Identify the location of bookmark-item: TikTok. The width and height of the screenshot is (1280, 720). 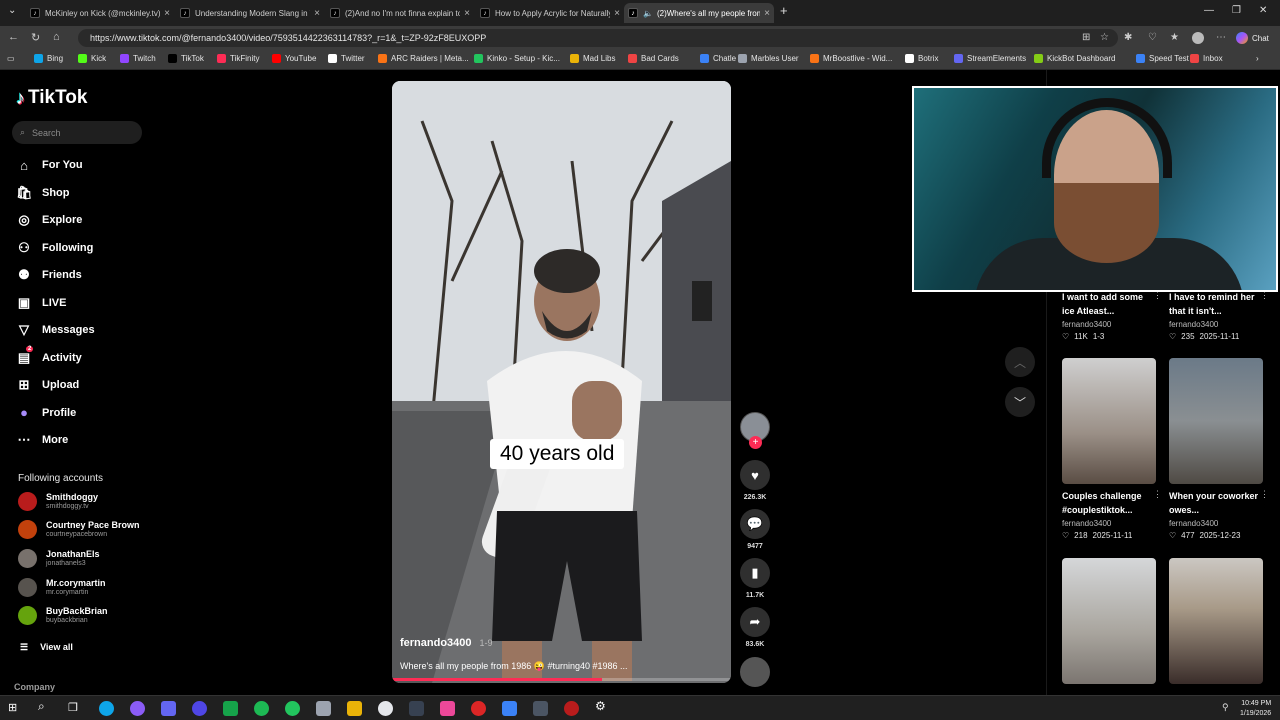
(186, 58).